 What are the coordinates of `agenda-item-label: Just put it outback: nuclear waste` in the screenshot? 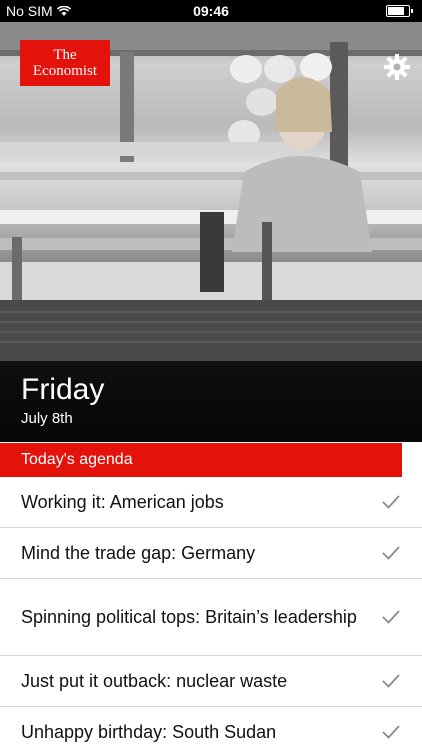 It's located at (154, 681).